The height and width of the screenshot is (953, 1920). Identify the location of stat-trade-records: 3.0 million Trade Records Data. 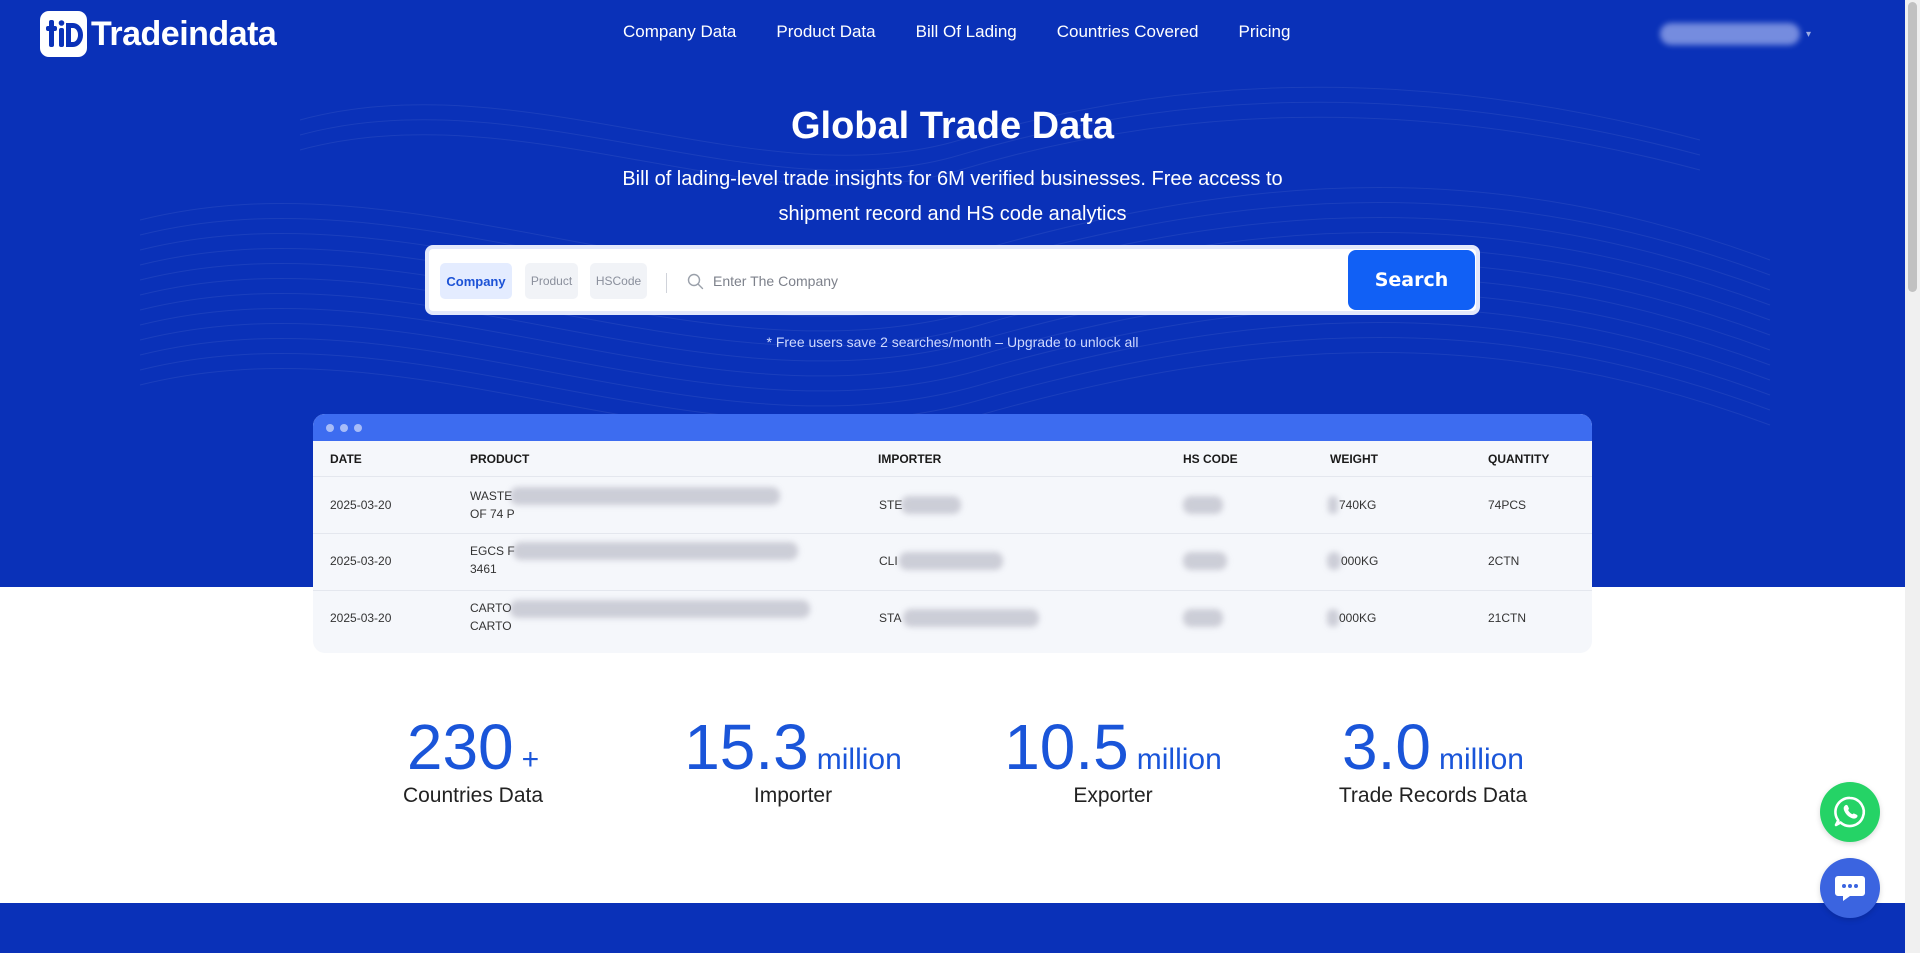
(1433, 760).